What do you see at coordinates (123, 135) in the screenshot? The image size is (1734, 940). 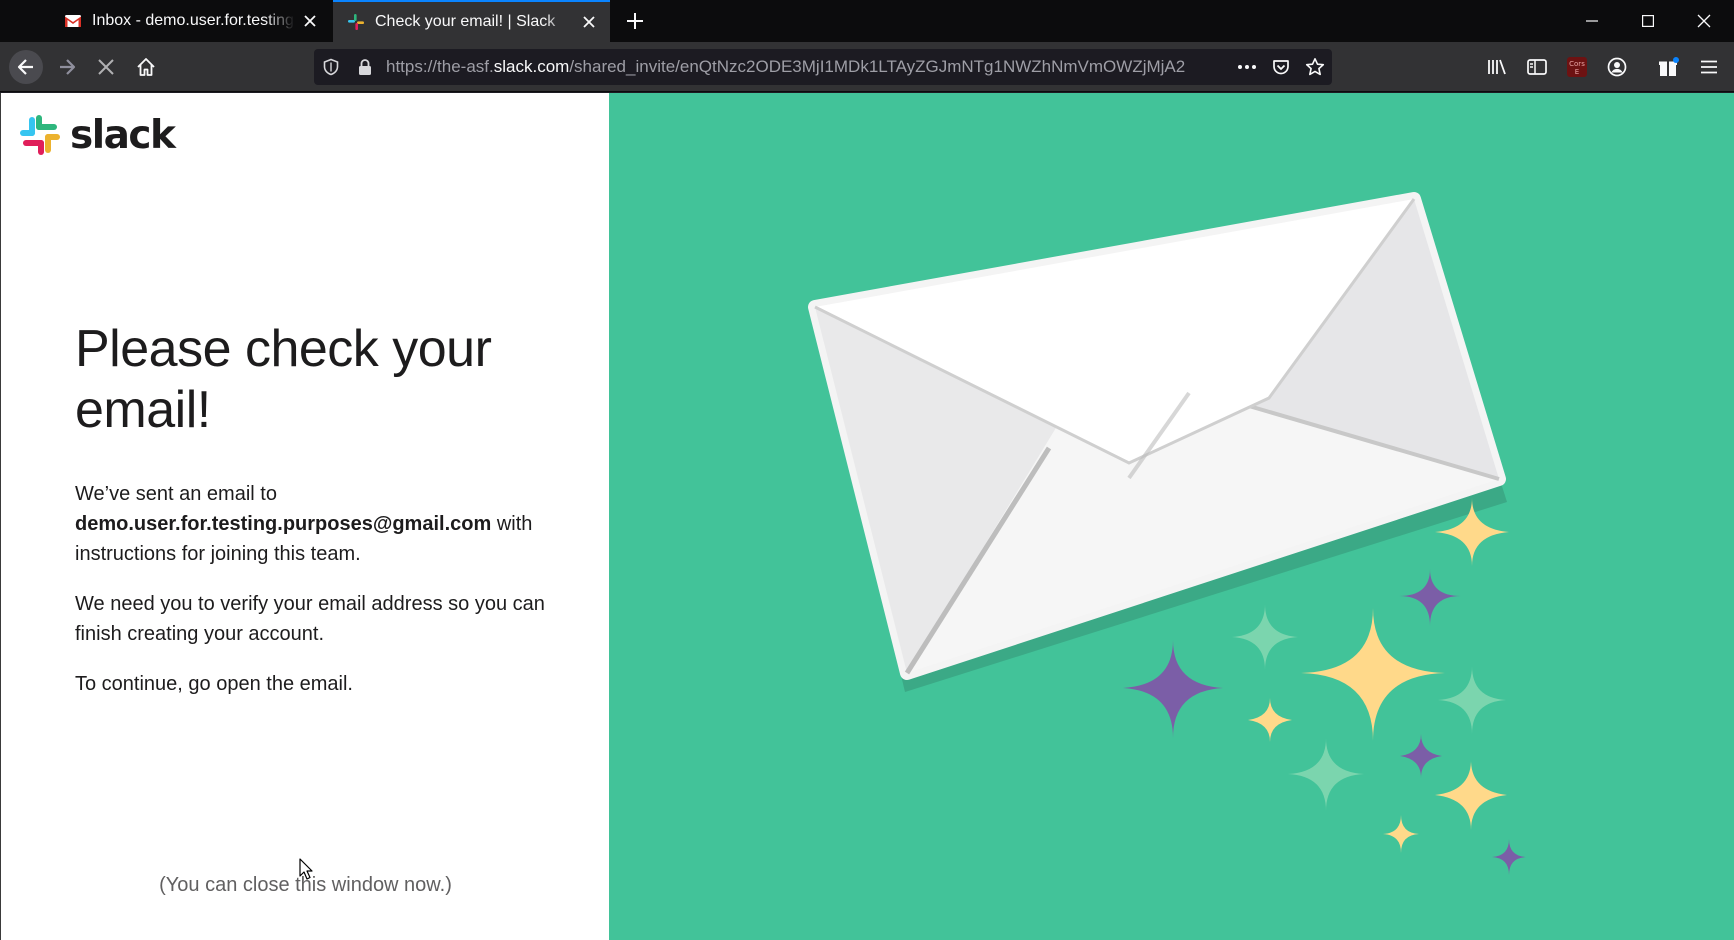 I see `slack-wordmark: slack` at bounding box center [123, 135].